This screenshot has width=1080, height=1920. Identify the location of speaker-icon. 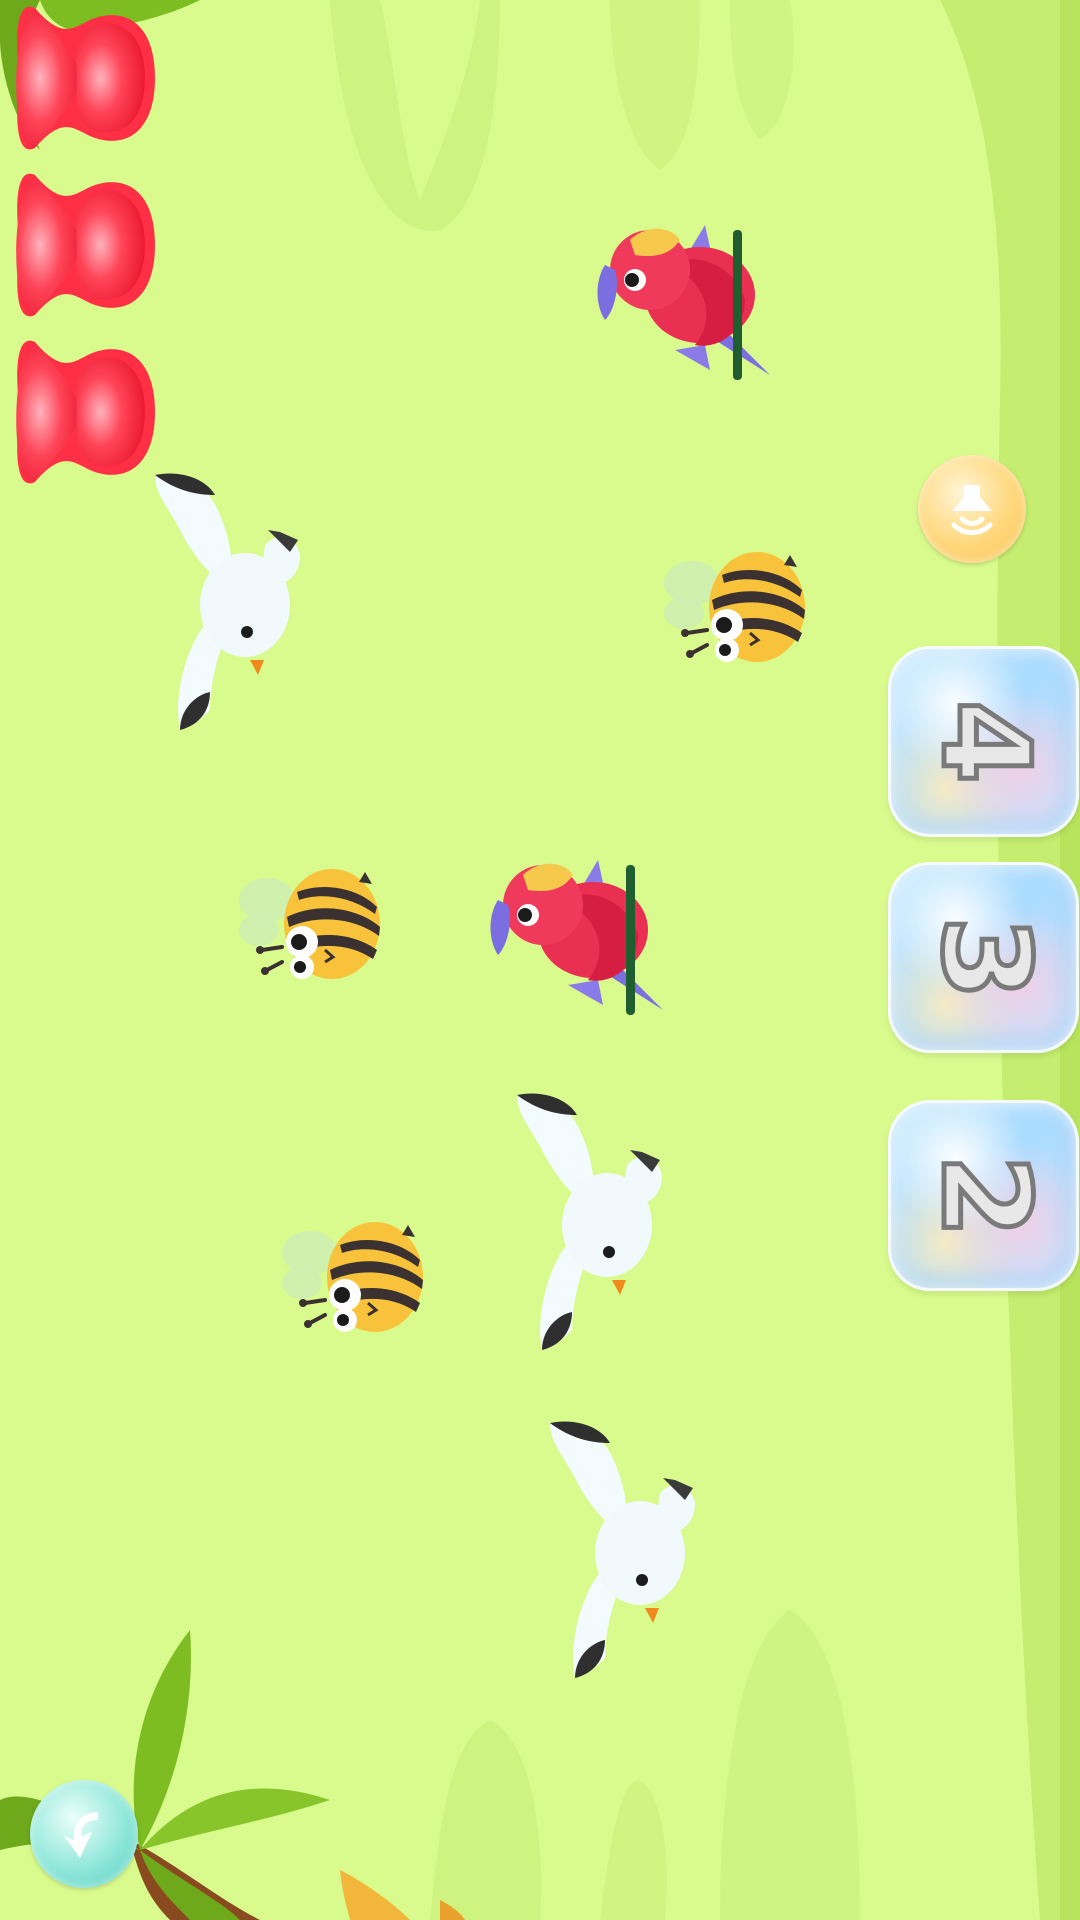
(972, 510).